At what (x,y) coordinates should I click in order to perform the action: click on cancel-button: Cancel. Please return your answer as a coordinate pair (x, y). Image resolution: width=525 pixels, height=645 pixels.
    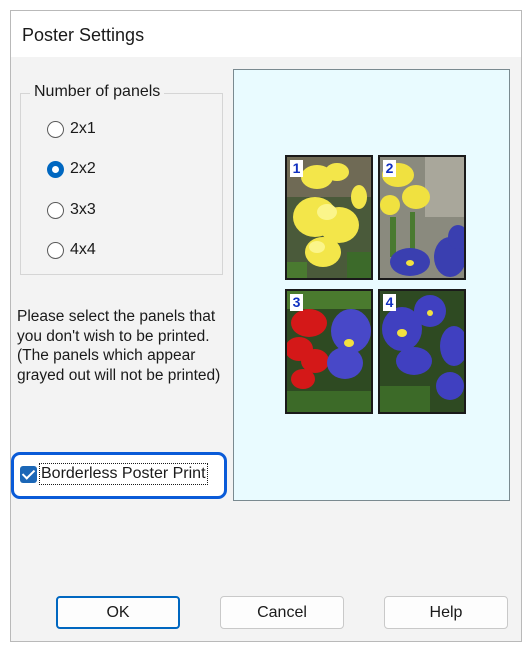
    Looking at the image, I should click on (282, 612).